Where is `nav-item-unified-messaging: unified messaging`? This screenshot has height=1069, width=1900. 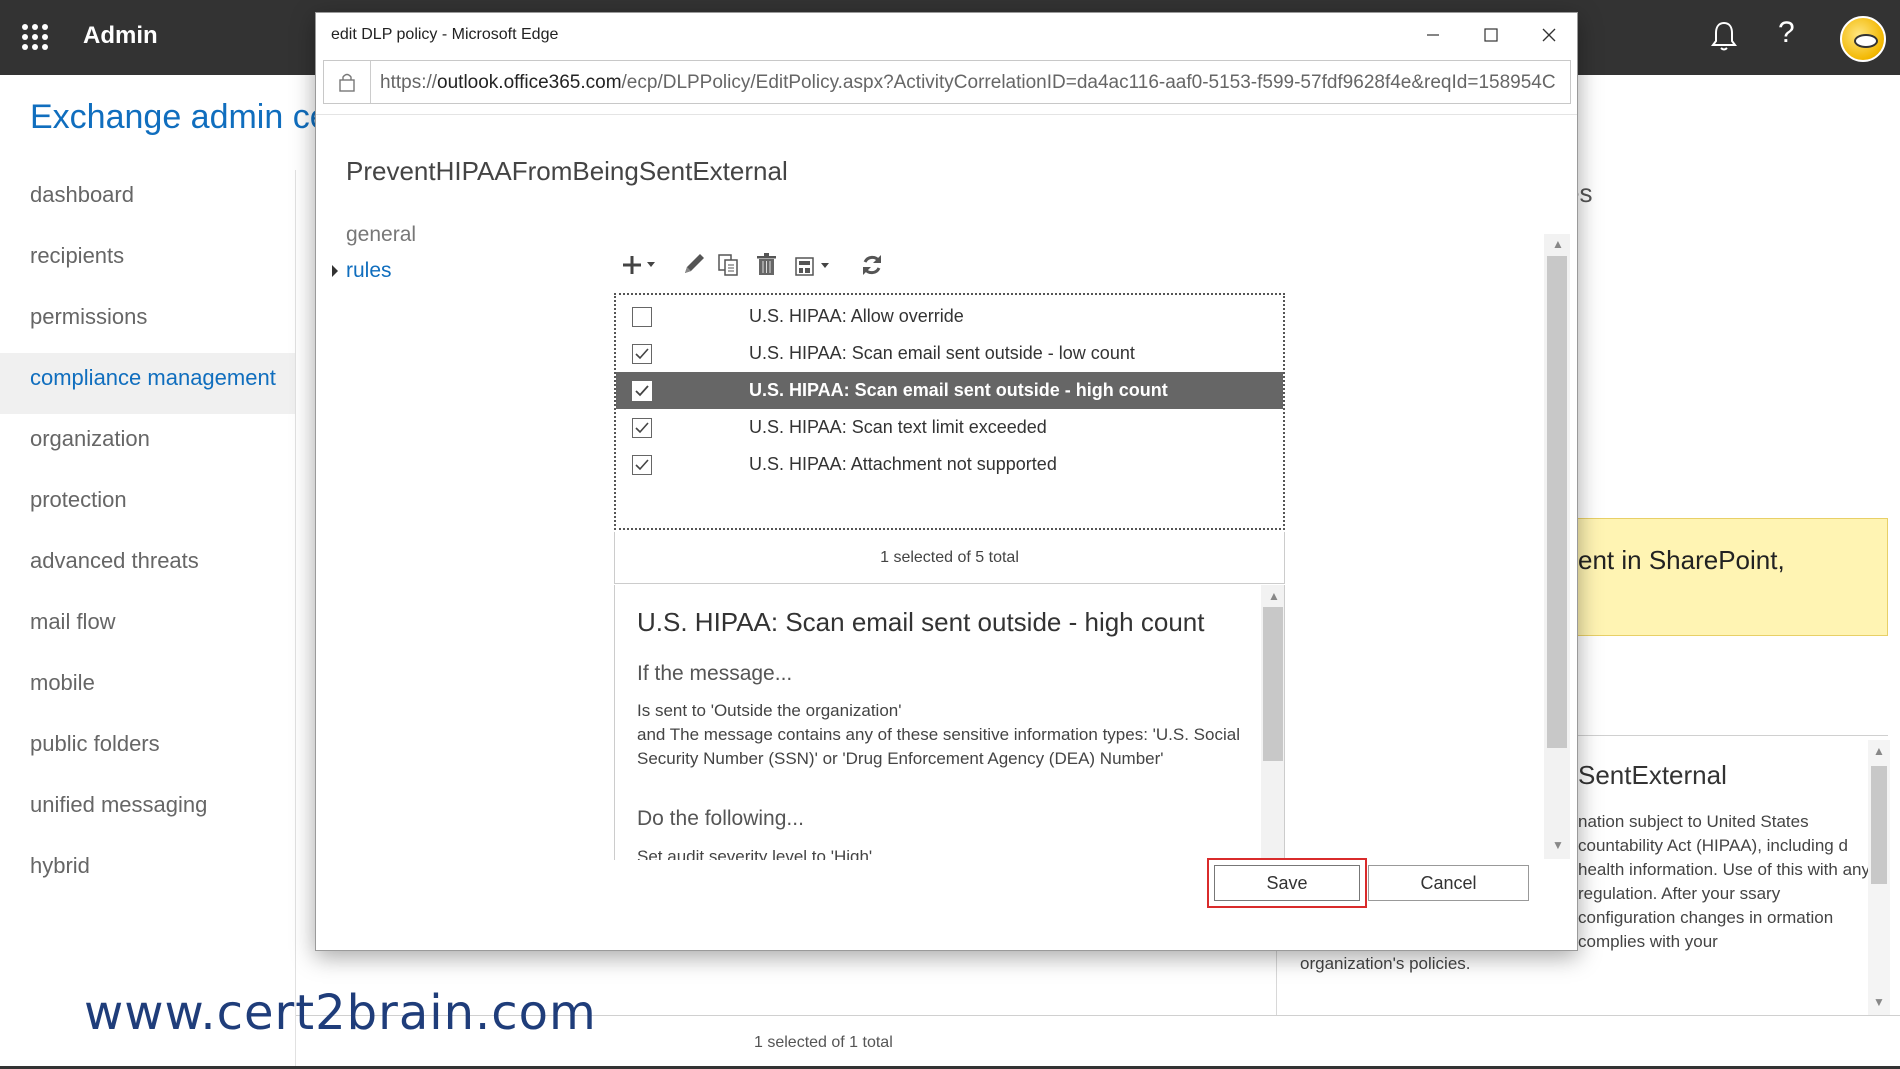
nav-item-unified-messaging: unified messaging is located at coordinates (147, 810).